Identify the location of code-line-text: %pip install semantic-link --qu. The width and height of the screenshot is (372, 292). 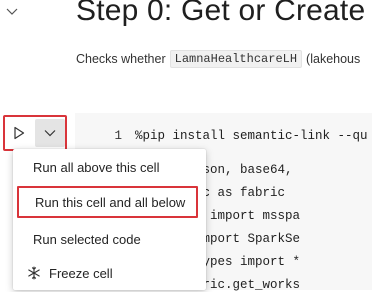
(251, 136).